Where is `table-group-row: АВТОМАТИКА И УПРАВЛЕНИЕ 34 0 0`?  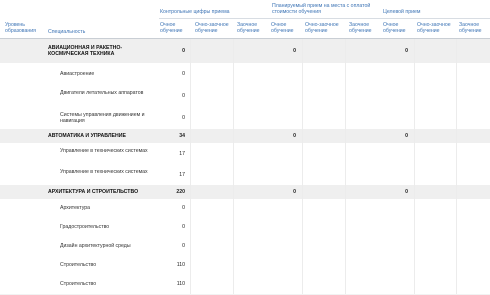
table-group-row: АВТОМАТИКА И УПРАВЛЕНИЕ 34 0 0 is located at coordinates (245, 136).